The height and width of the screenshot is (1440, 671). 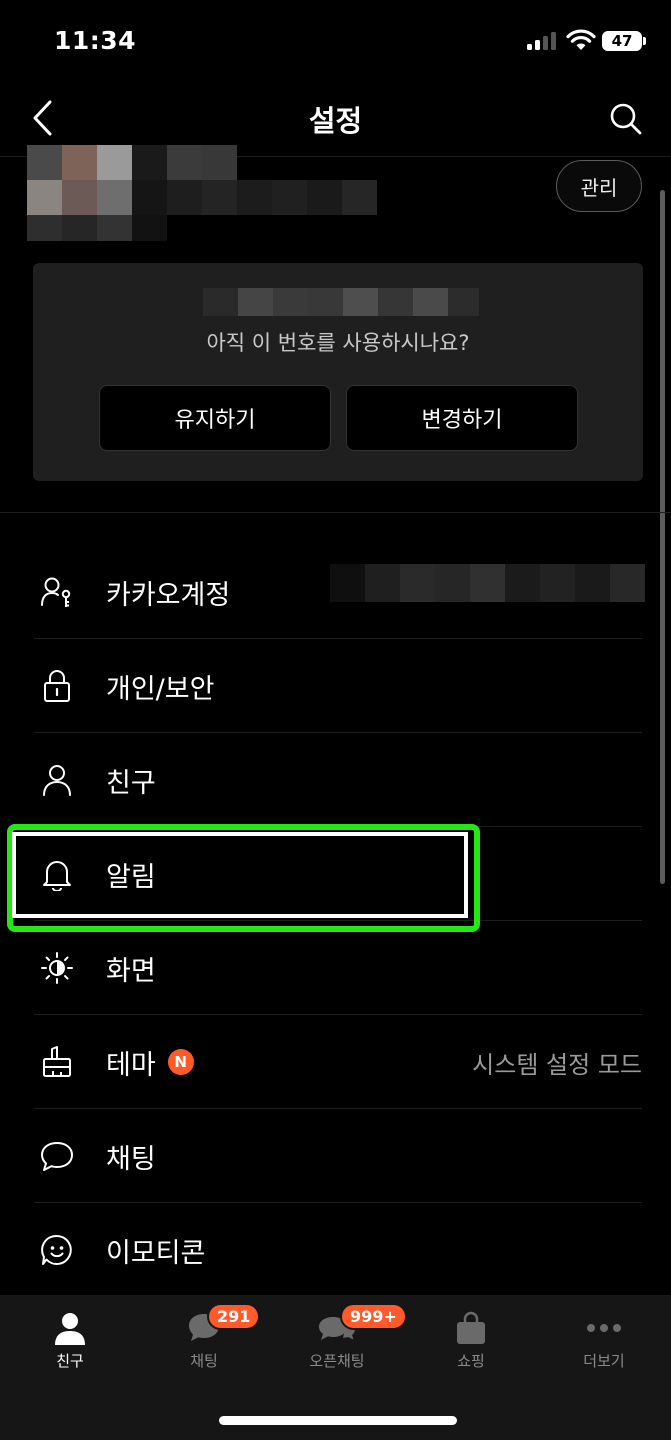 I want to click on chat-bubble-icon, so click(x=57, y=1156).